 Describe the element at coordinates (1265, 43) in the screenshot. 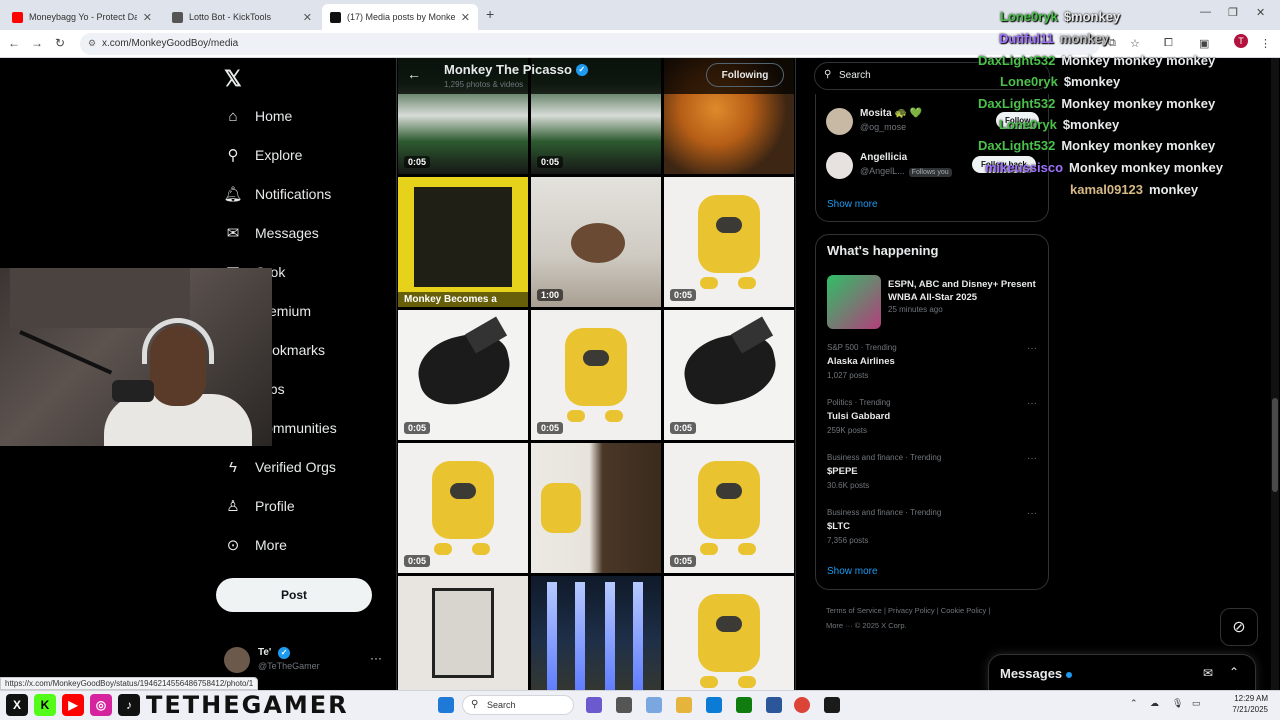

I see `menu-dots-icon: ⋮` at that location.